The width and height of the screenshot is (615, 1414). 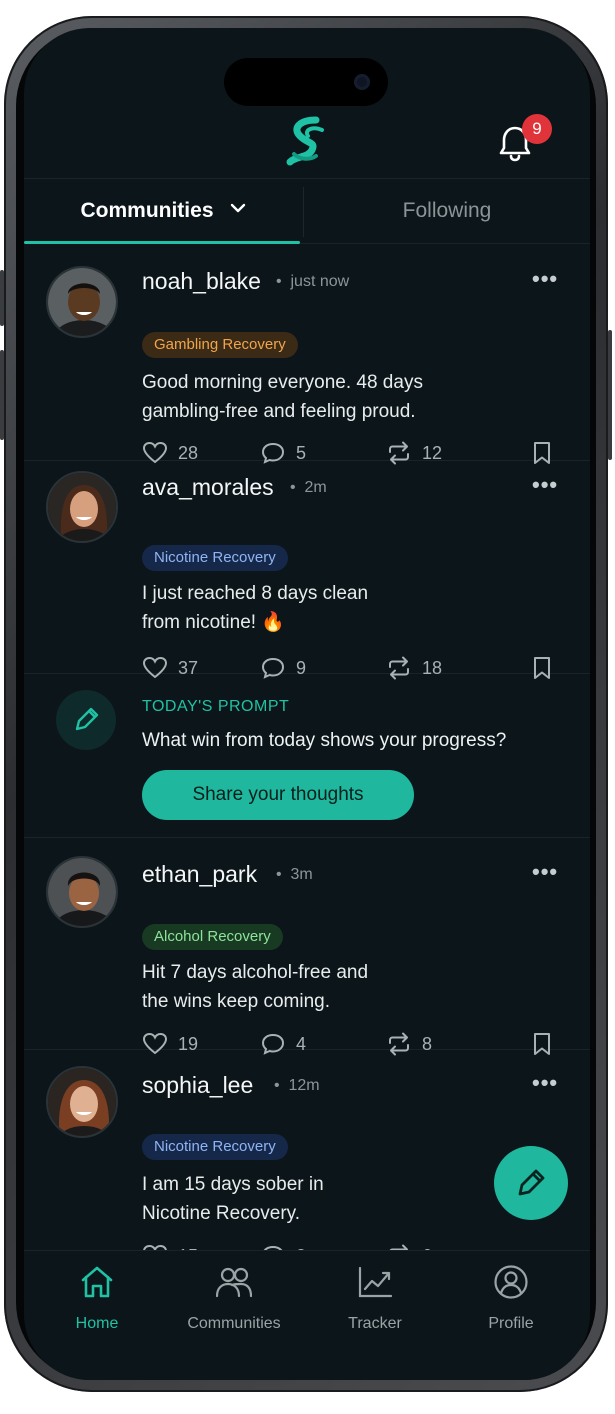 I want to click on post-time: • 3m, so click(x=294, y=874).